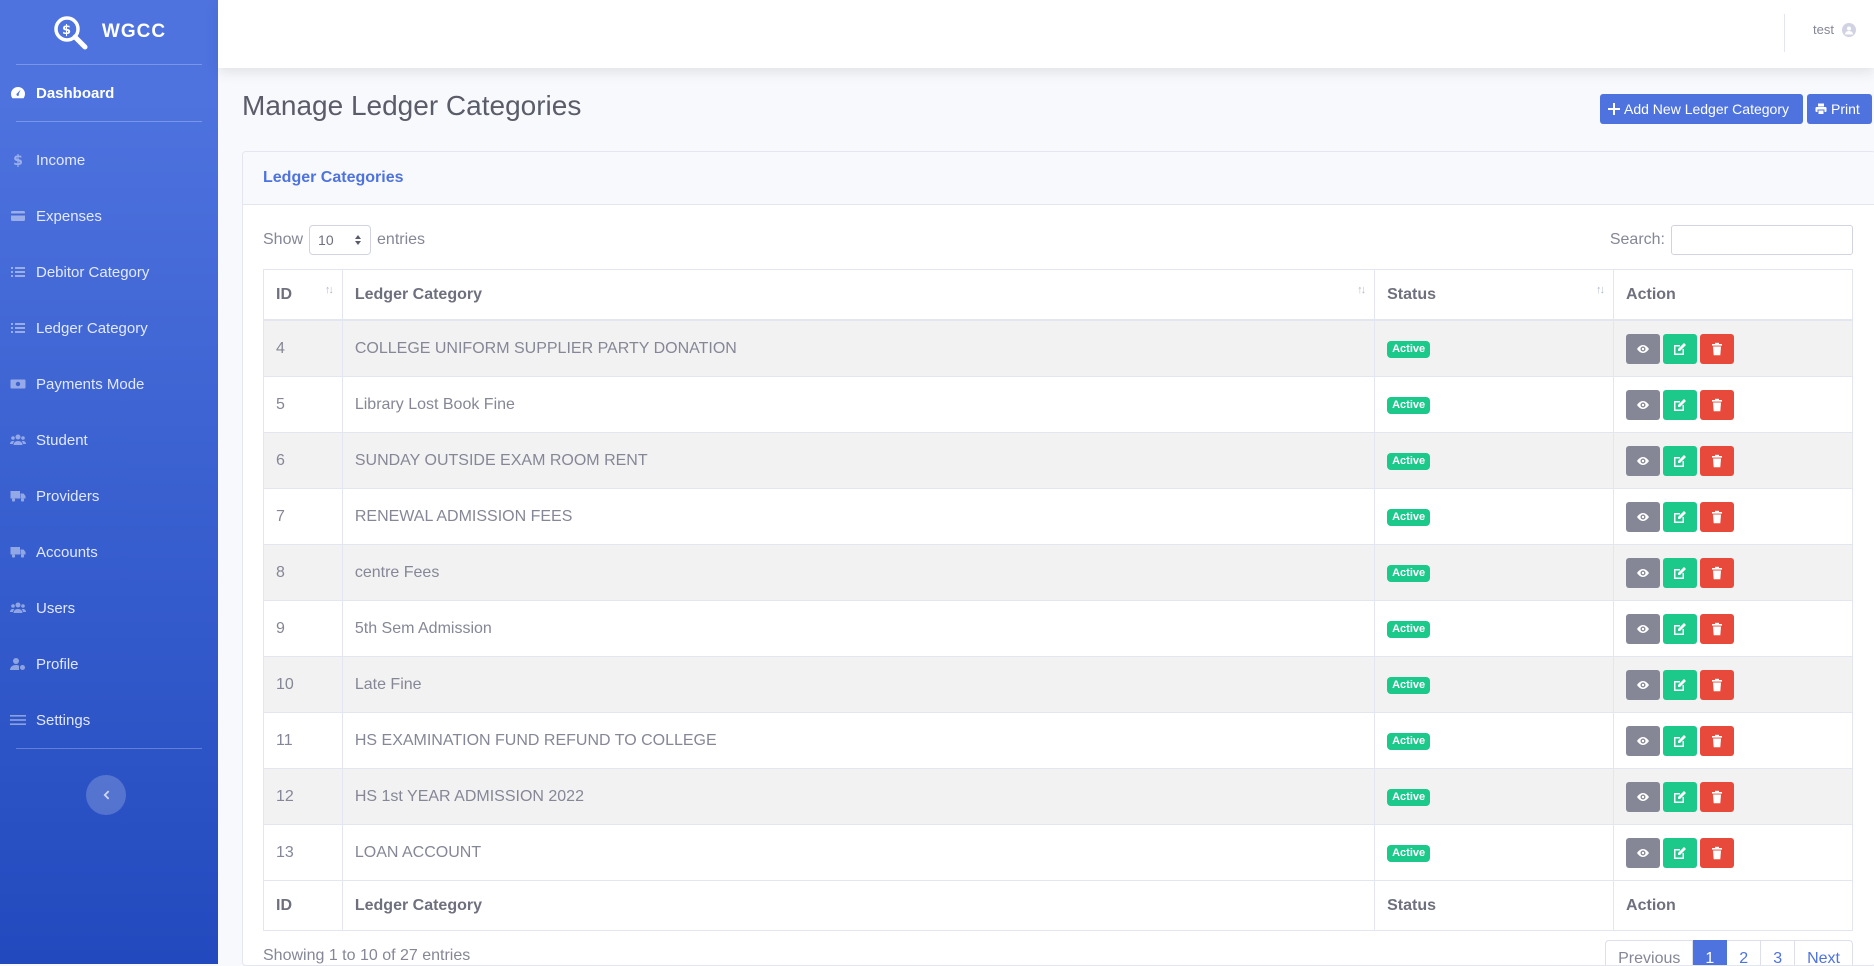 This screenshot has height=966, width=1874. What do you see at coordinates (109, 440) in the screenshot?
I see `sidebar-item-student: Student` at bounding box center [109, 440].